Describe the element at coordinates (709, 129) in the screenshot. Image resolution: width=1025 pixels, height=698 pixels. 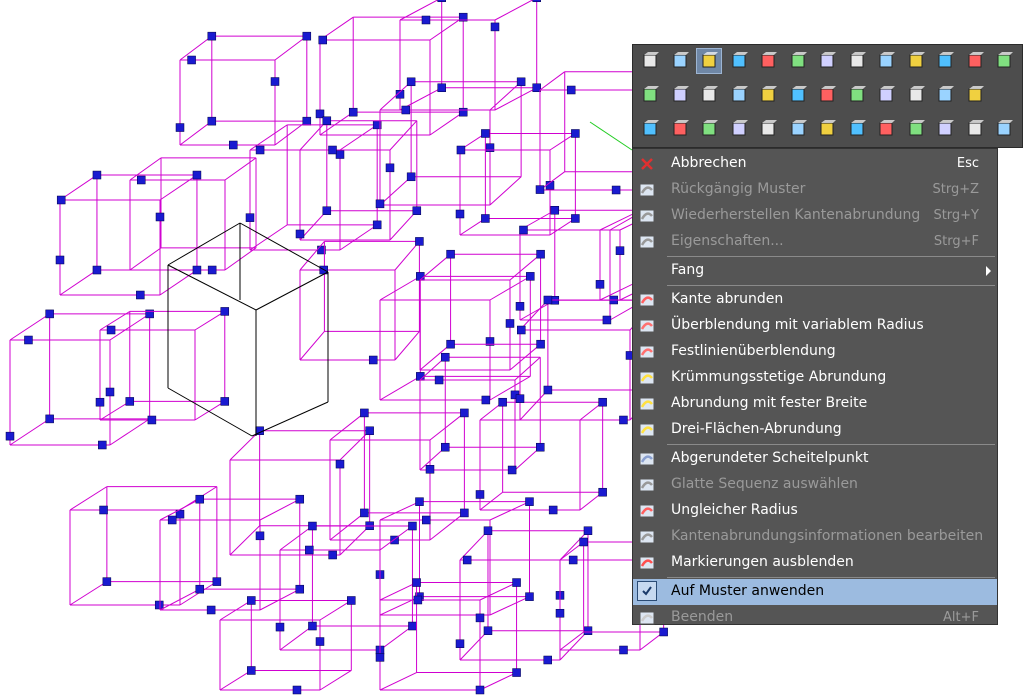
I see `grid-button` at that location.